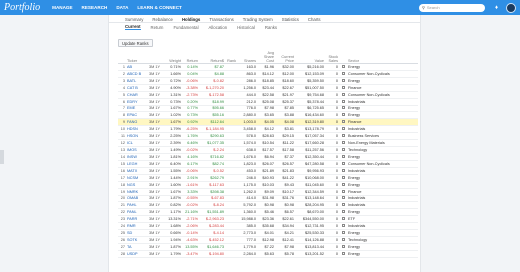 This screenshot has width=520, height=272. I want to click on column-header: Current Price, so click(285, 57).